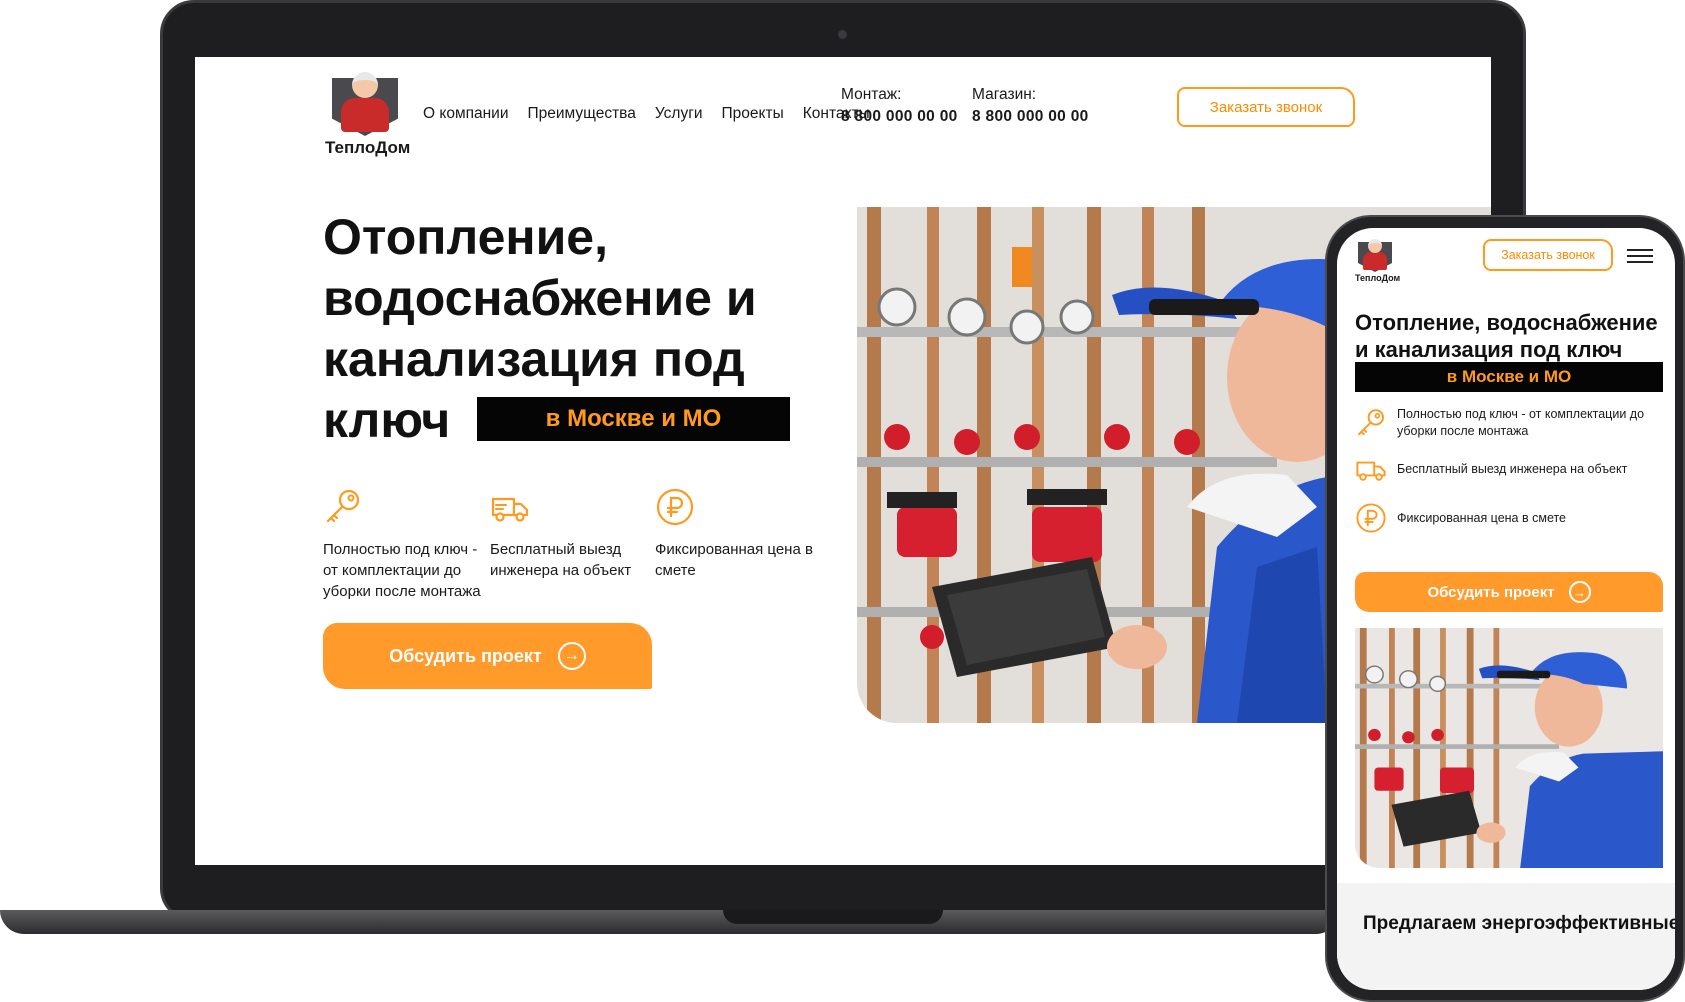 This screenshot has width=1685, height=1002. Describe the element at coordinates (1506, 936) in the screenshot. I see `services-section: Предлагаем энергоэффективные` at that location.